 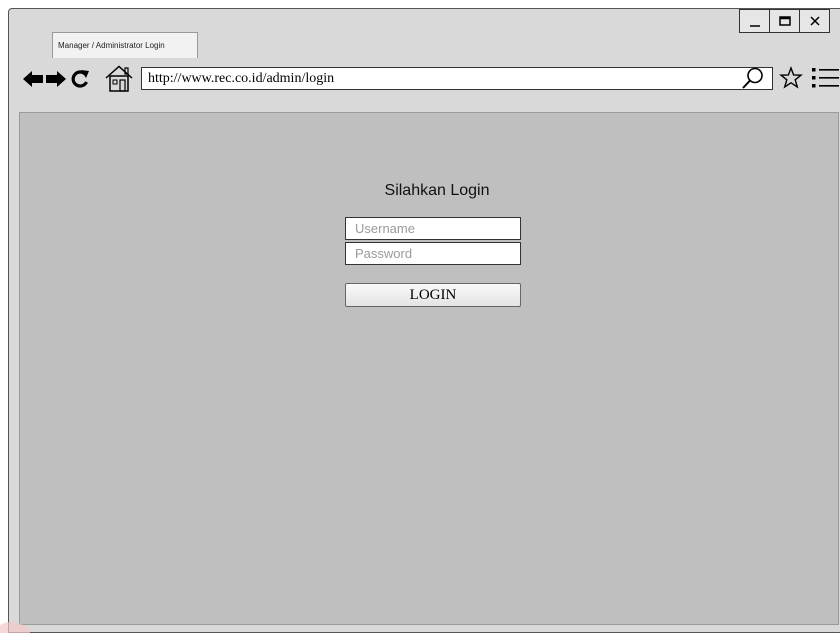 I want to click on username-input: Username, so click(x=433, y=228).